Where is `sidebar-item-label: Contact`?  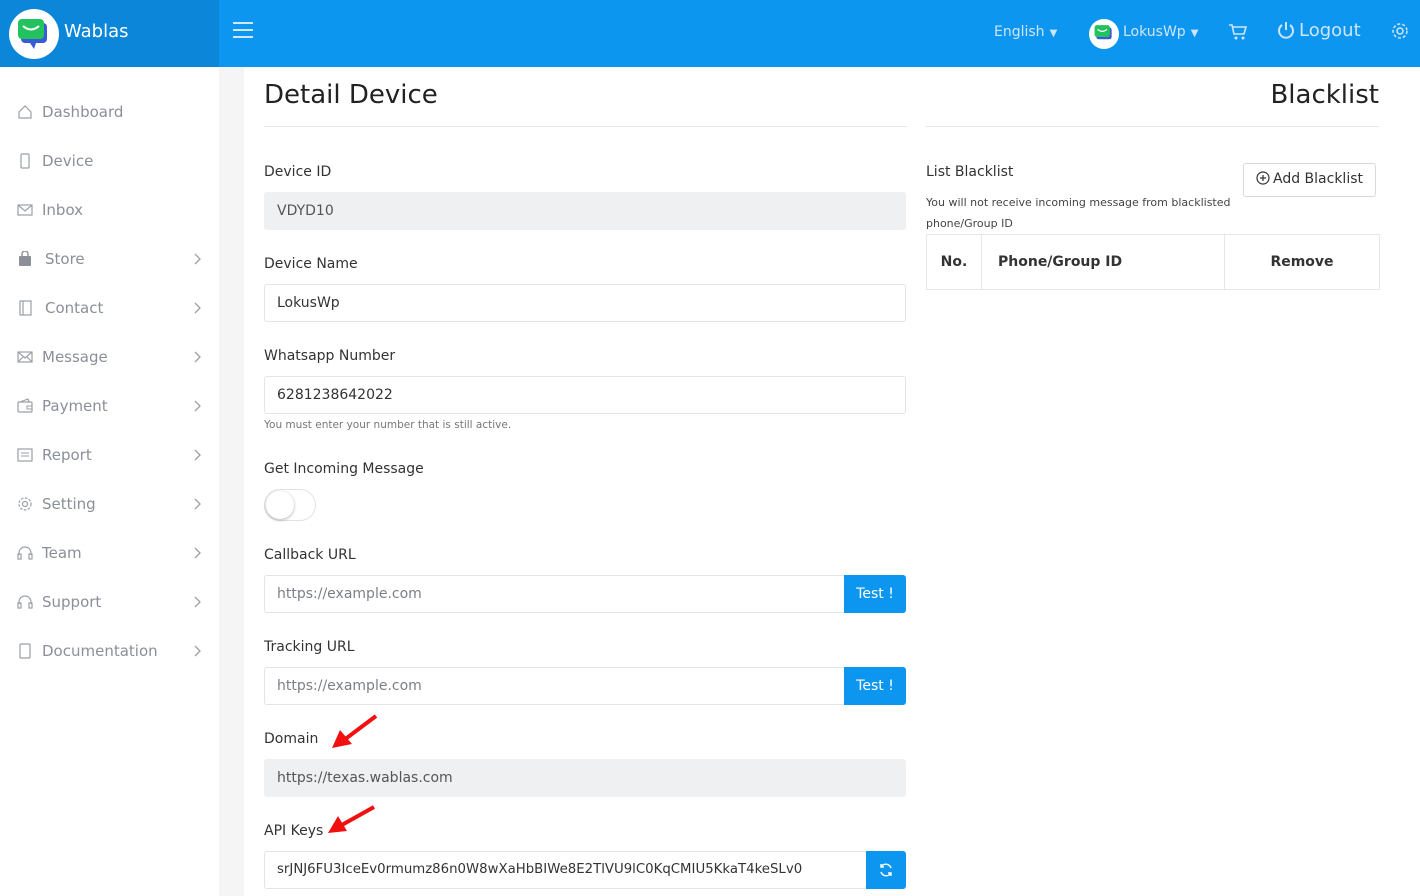
sidebar-item-label: Contact is located at coordinates (74, 308).